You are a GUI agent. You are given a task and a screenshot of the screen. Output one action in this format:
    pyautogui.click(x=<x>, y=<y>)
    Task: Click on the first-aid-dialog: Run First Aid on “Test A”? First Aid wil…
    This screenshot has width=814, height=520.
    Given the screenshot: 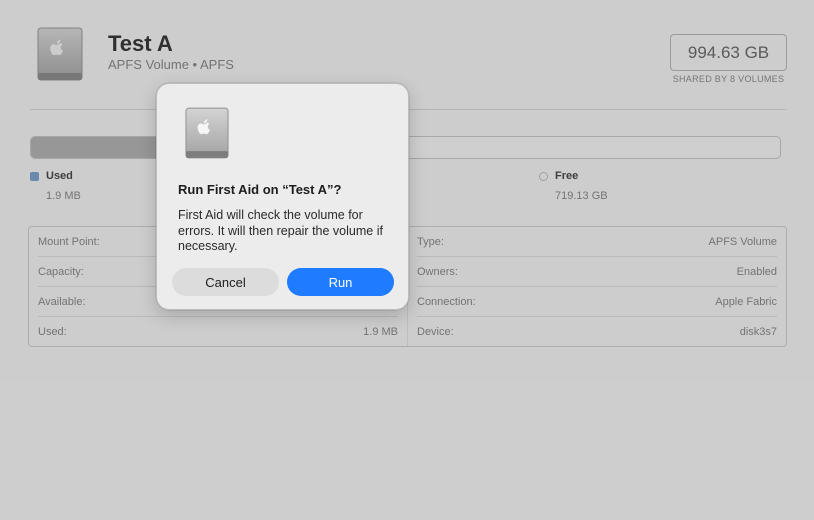 What is the action you would take?
    pyautogui.click(x=282, y=196)
    